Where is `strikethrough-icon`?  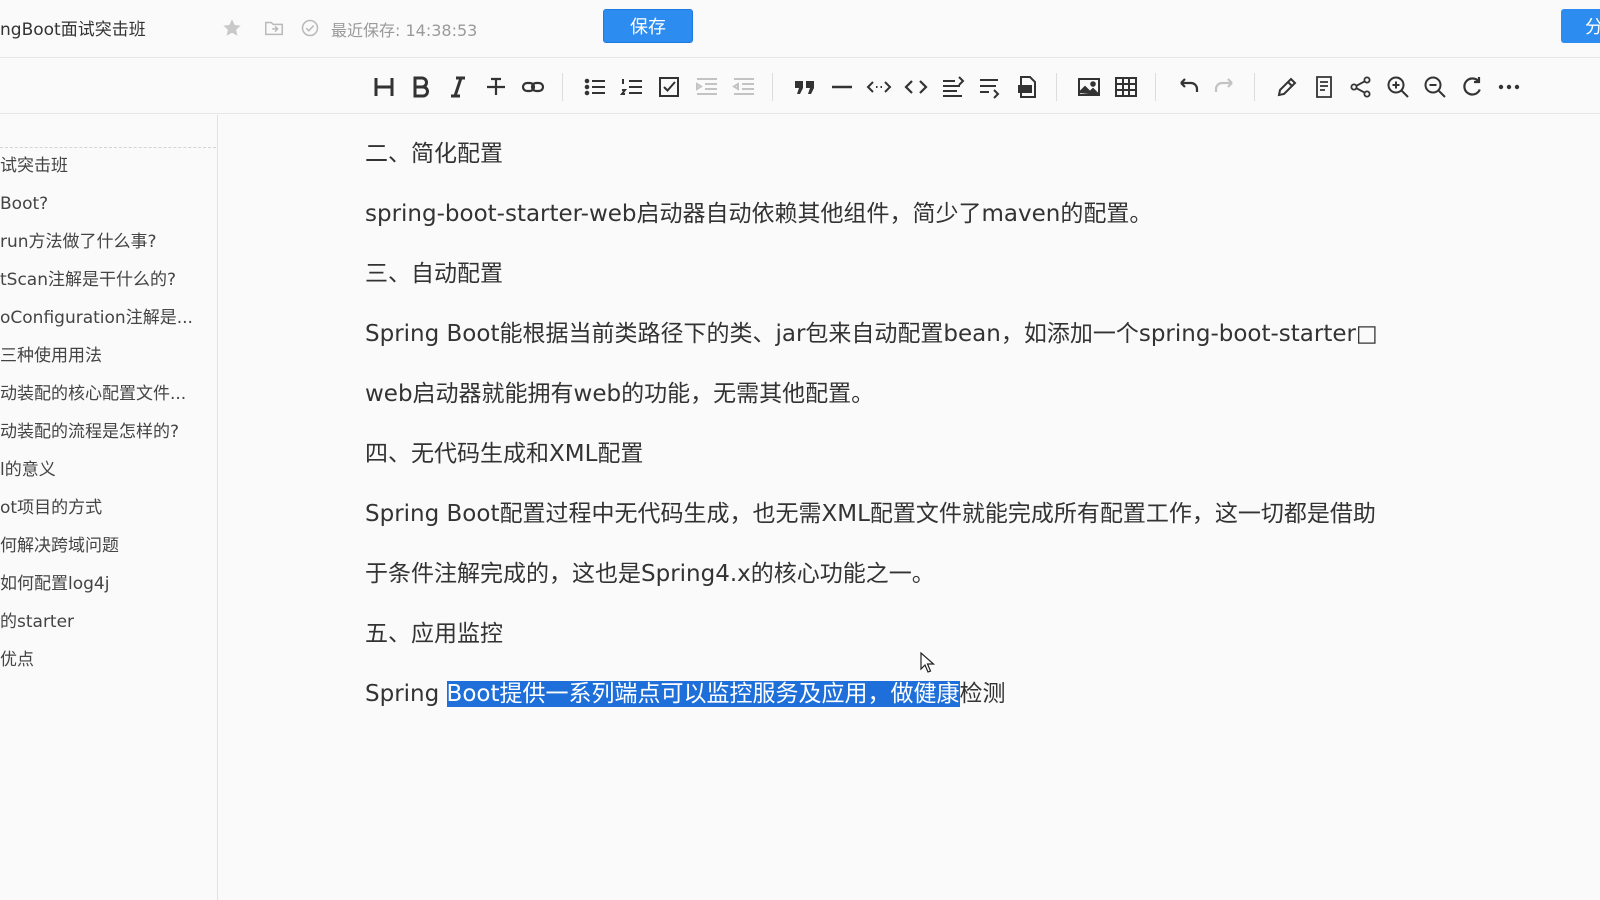 strikethrough-icon is located at coordinates (496, 87).